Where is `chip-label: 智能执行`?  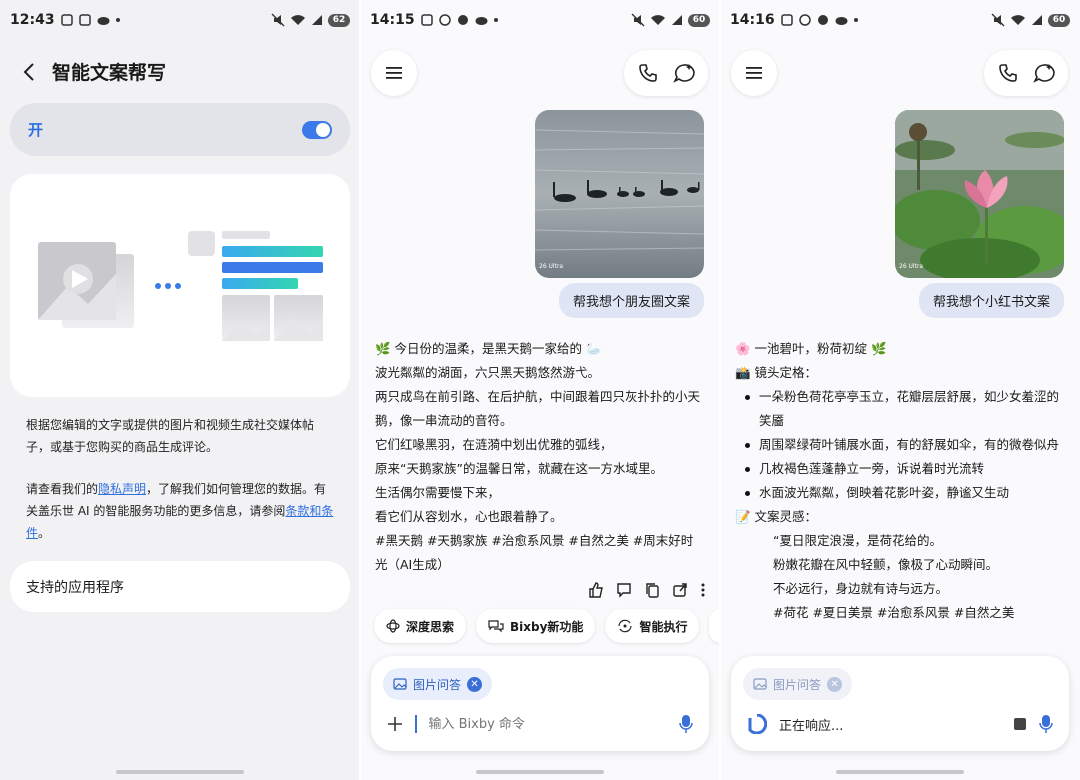
chip-label: 智能执行 is located at coordinates (663, 626).